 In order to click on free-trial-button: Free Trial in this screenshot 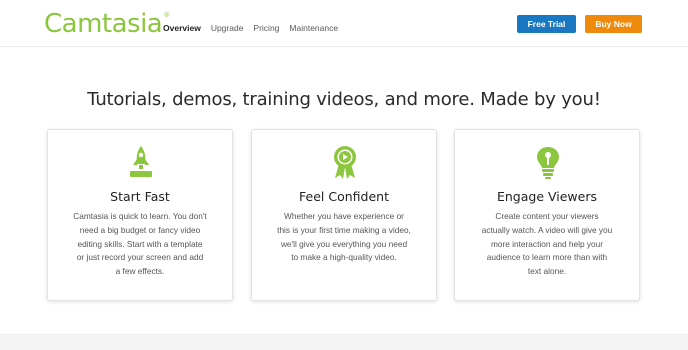, I will do `click(546, 24)`.